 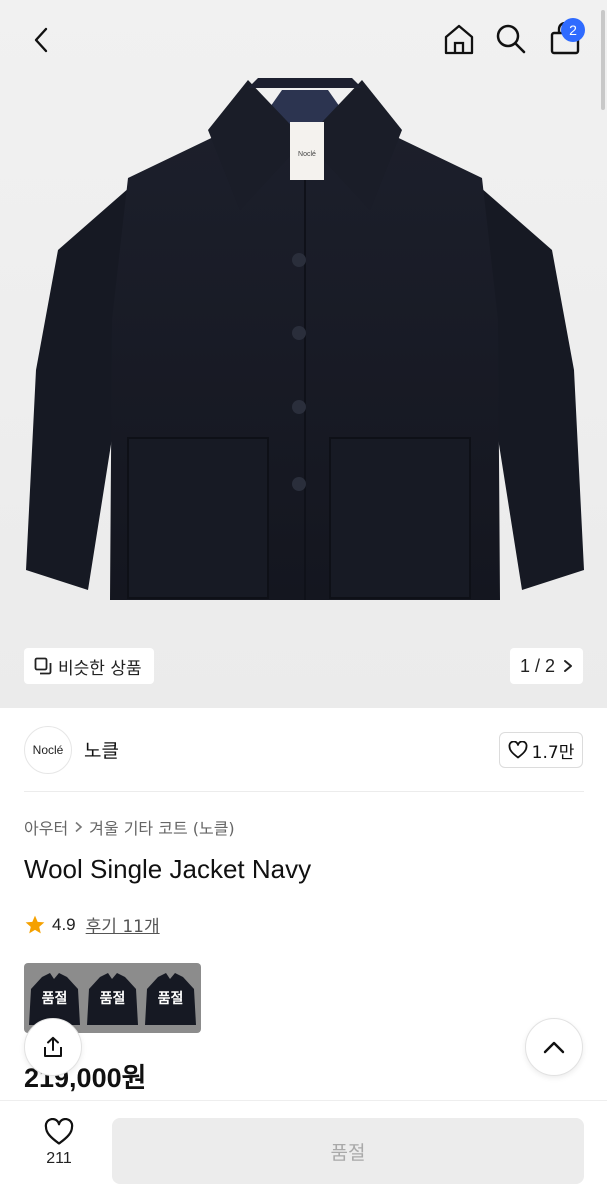 I want to click on brand-like-button: 1.7만, so click(x=541, y=750).